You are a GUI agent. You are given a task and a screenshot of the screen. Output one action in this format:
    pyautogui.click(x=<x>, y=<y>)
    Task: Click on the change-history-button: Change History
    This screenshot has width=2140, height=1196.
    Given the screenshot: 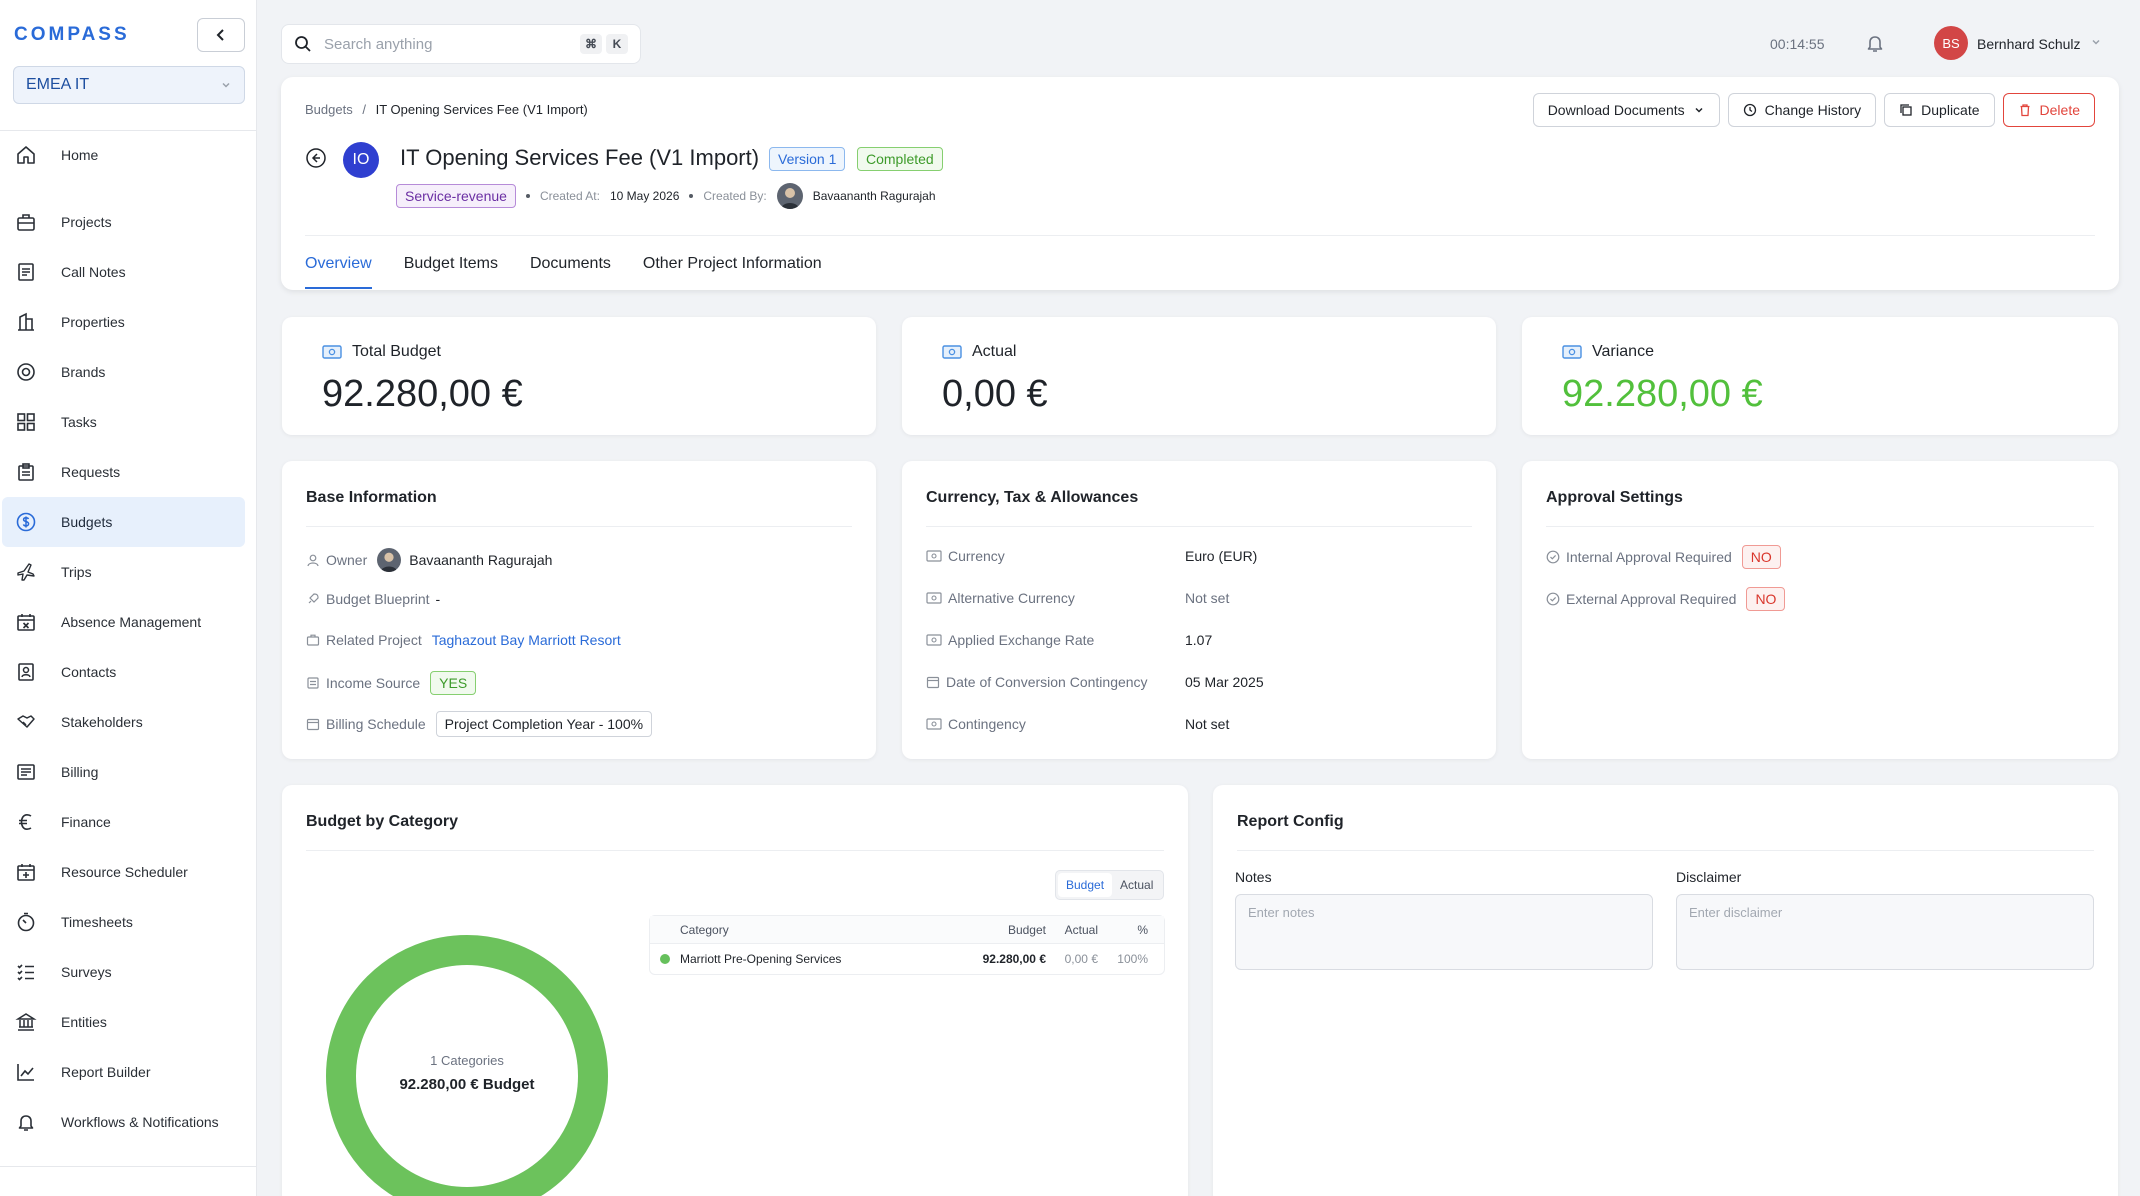 What is the action you would take?
    pyautogui.click(x=1802, y=110)
    